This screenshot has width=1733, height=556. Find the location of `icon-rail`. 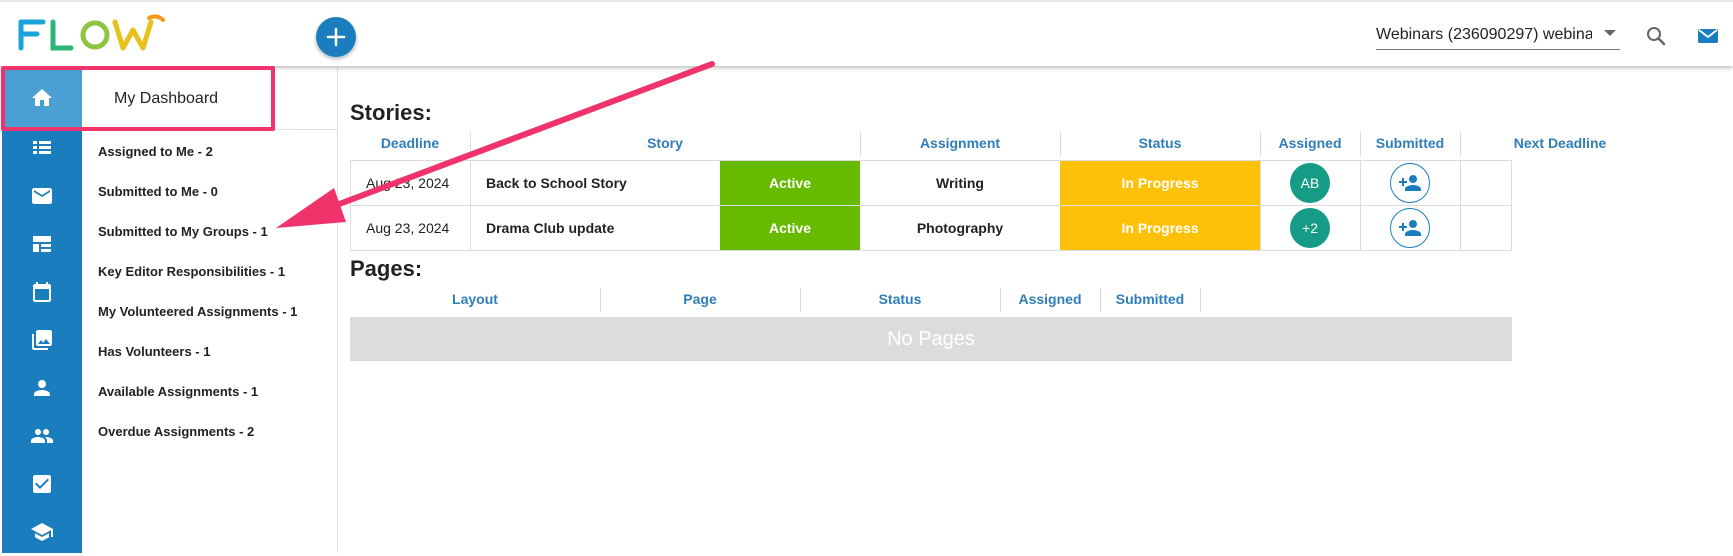

icon-rail is located at coordinates (42, 310).